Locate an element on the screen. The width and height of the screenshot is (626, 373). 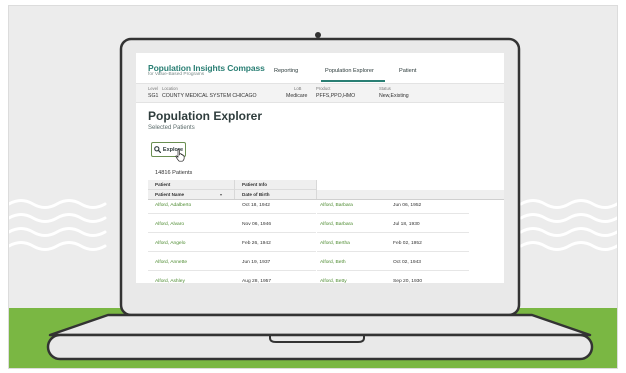
patient-dob: Oct 02, 1943 is located at coordinates (407, 262).